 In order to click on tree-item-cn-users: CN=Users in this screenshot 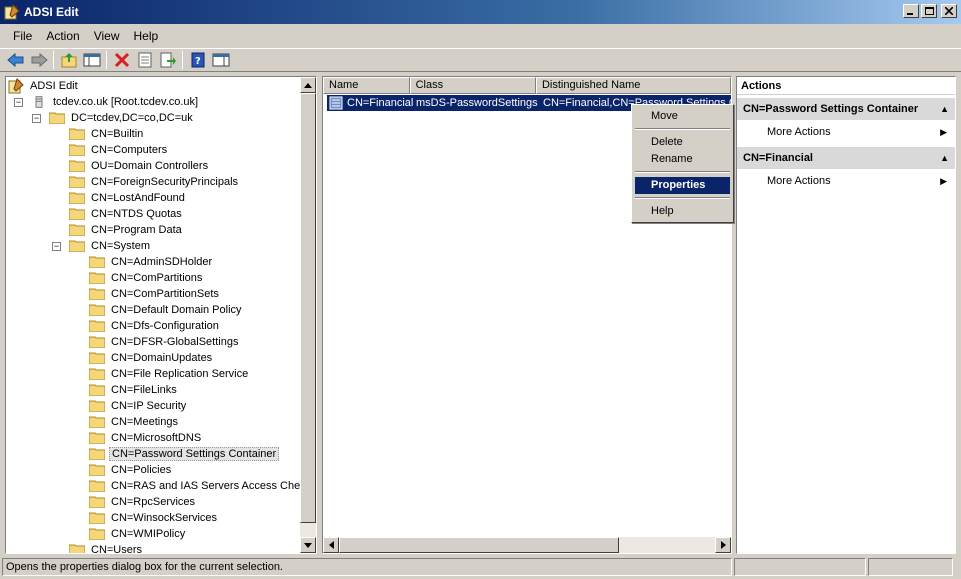, I will do `click(98, 547)`.